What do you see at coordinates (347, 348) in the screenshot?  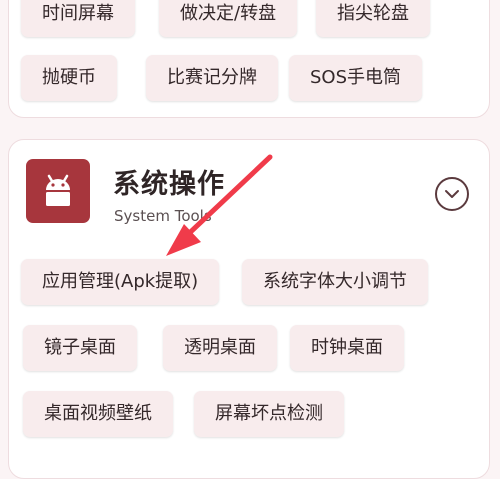 I see `tool-chip-clock-desktop: 时钟桌面` at bounding box center [347, 348].